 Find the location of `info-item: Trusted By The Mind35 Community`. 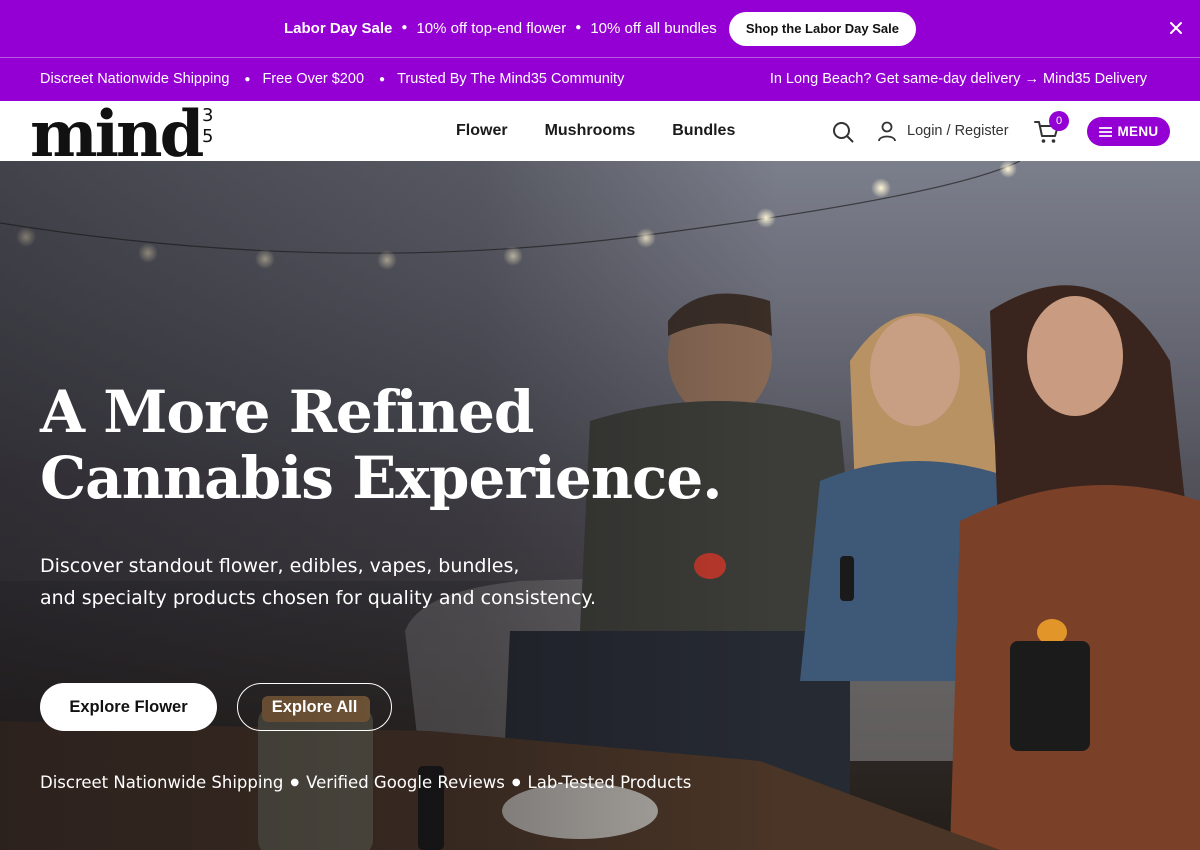

info-item: Trusted By The Mind35 Community is located at coordinates (511, 79).